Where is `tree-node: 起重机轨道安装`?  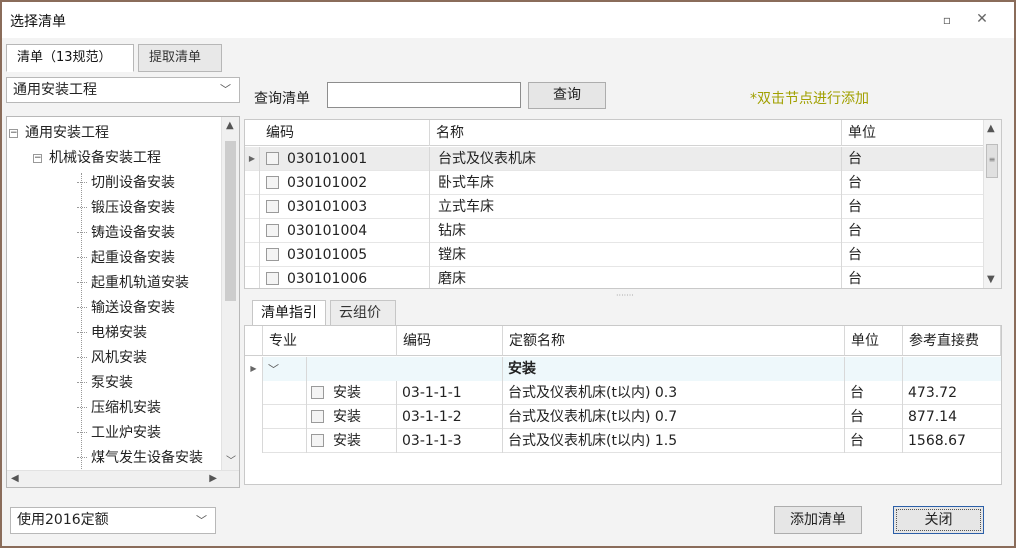 tree-node: 起重机轨道安装 is located at coordinates (133, 283).